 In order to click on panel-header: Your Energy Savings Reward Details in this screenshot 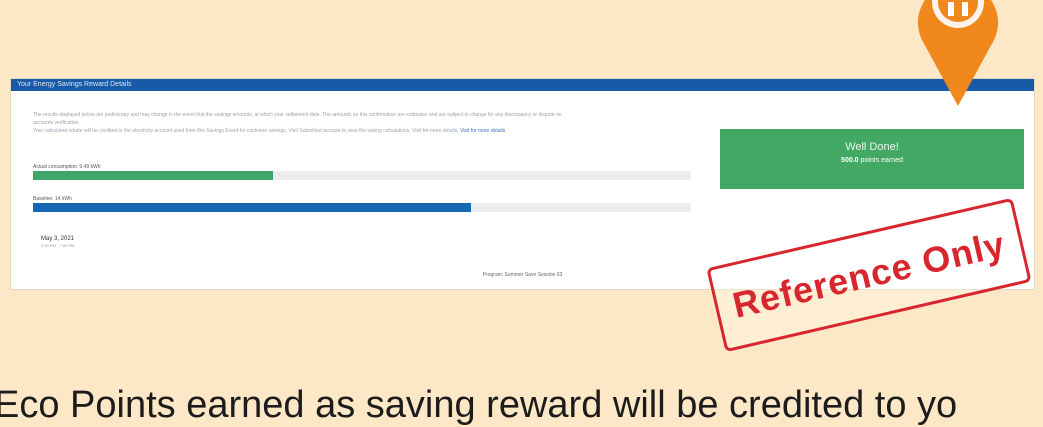, I will do `click(522, 85)`.